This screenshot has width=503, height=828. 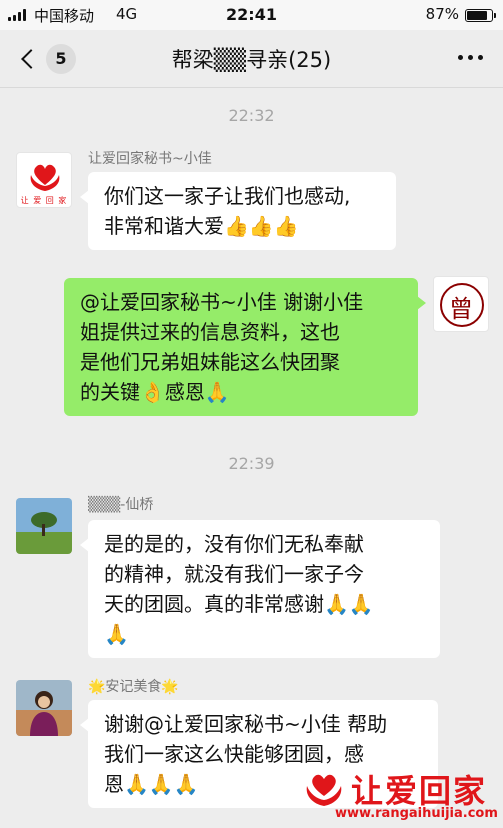 I want to click on message-timestamp: 22:32, so click(x=251, y=115).